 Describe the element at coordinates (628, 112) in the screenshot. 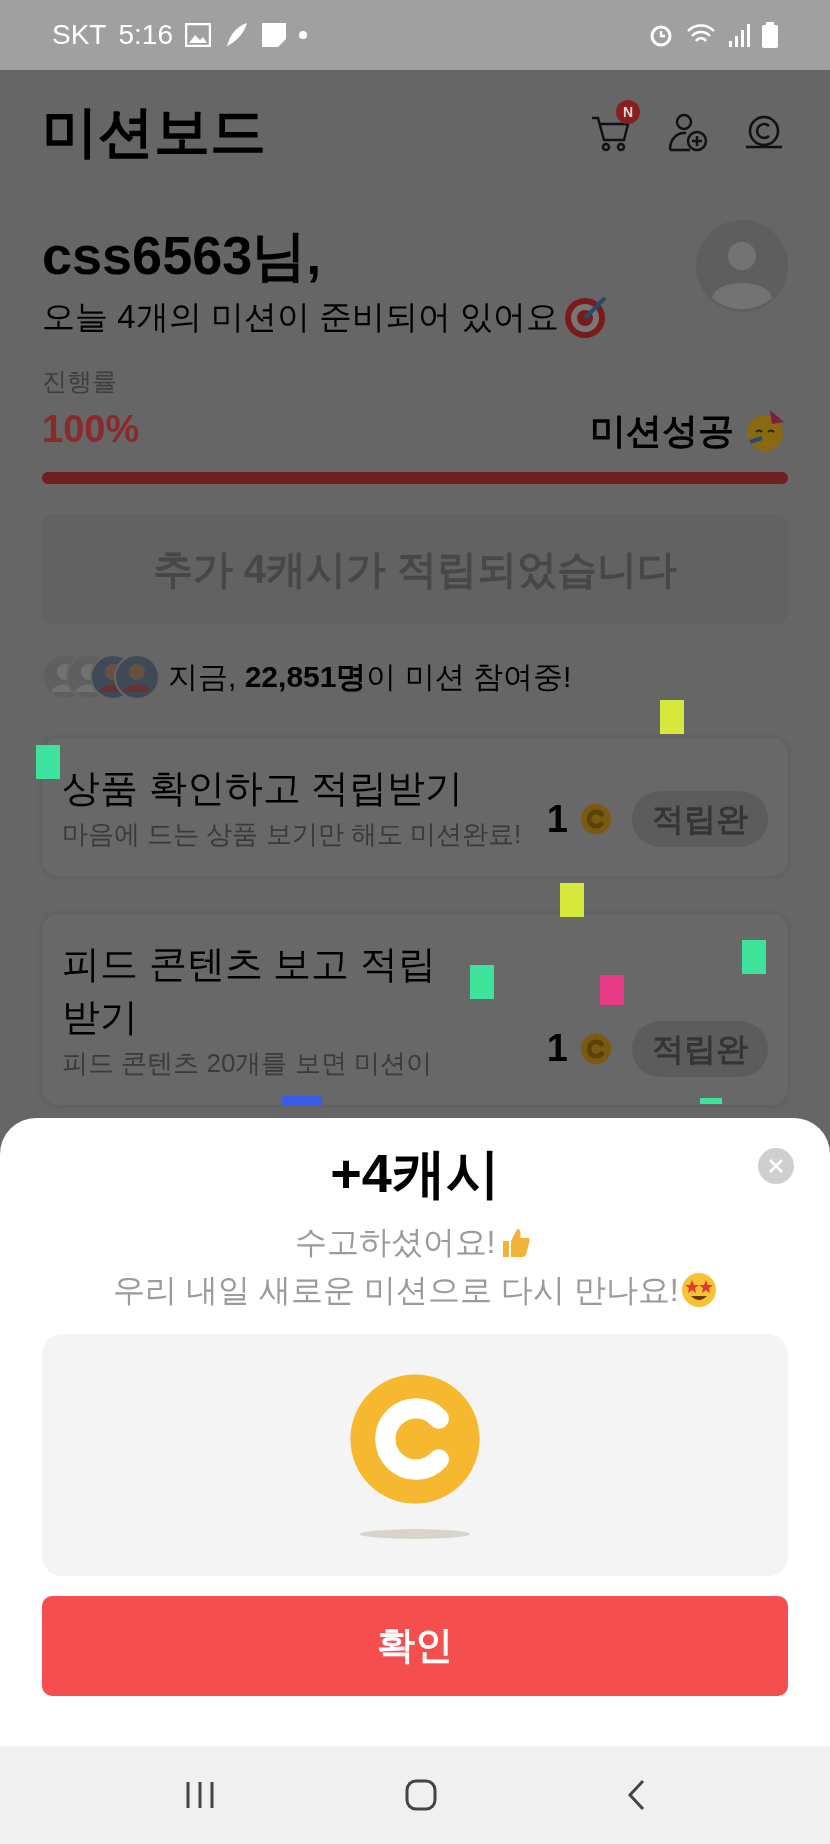

I see `new-badge: N` at that location.